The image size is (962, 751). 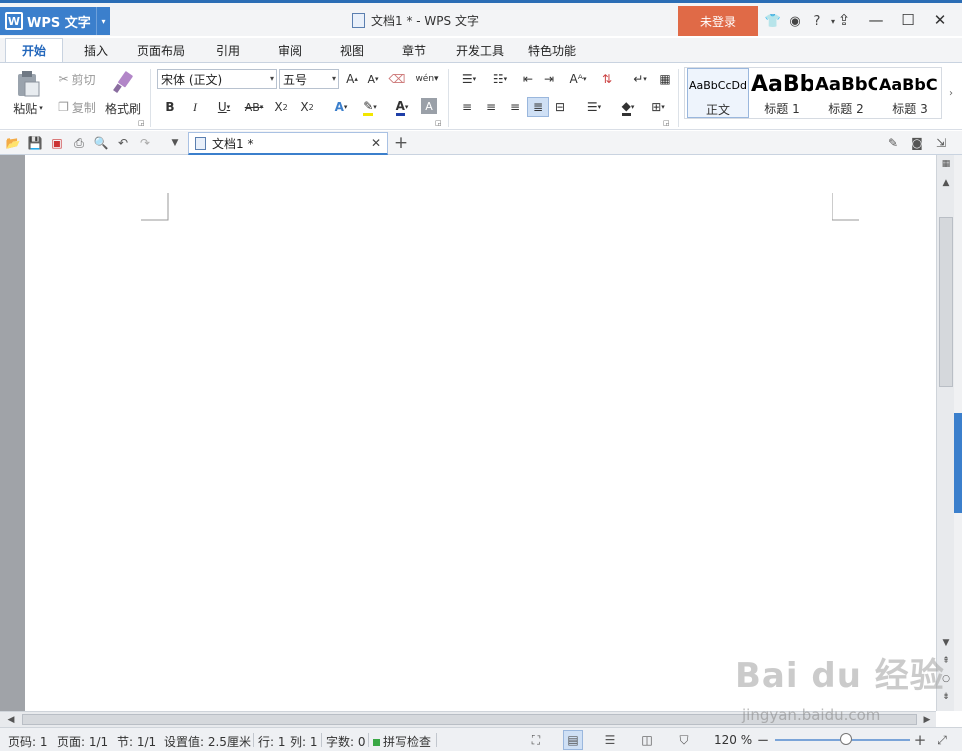 I want to click on help-icon: ?, so click(x=817, y=21).